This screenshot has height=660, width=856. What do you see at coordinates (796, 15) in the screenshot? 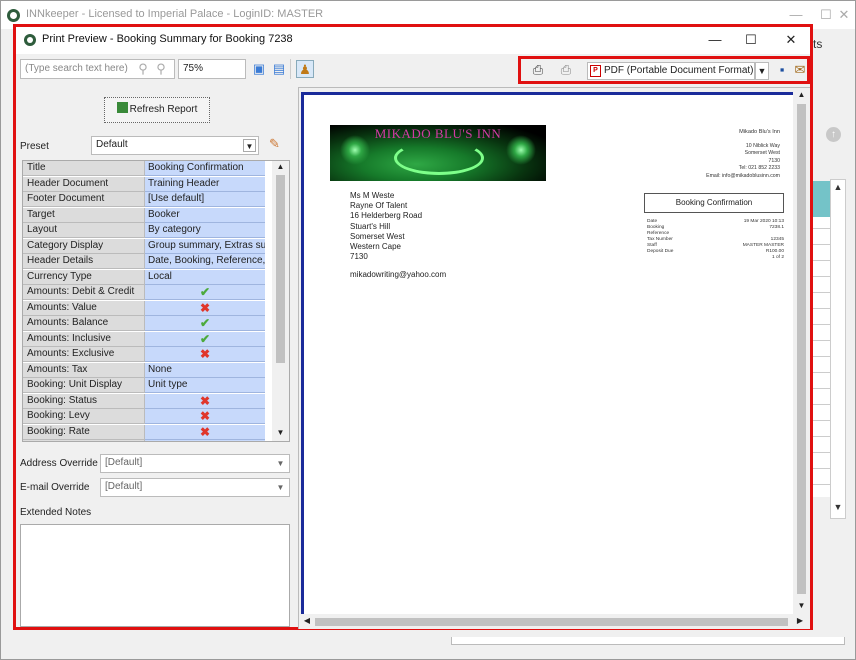
I see `main-minimize-button: —` at bounding box center [796, 15].